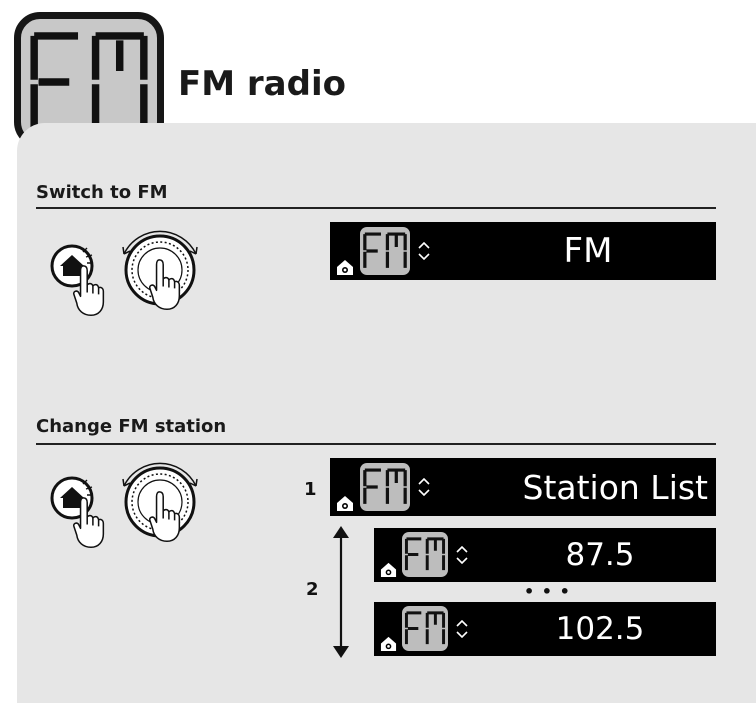  I want to click on lcd-display-station-list: Station List, so click(523, 487).